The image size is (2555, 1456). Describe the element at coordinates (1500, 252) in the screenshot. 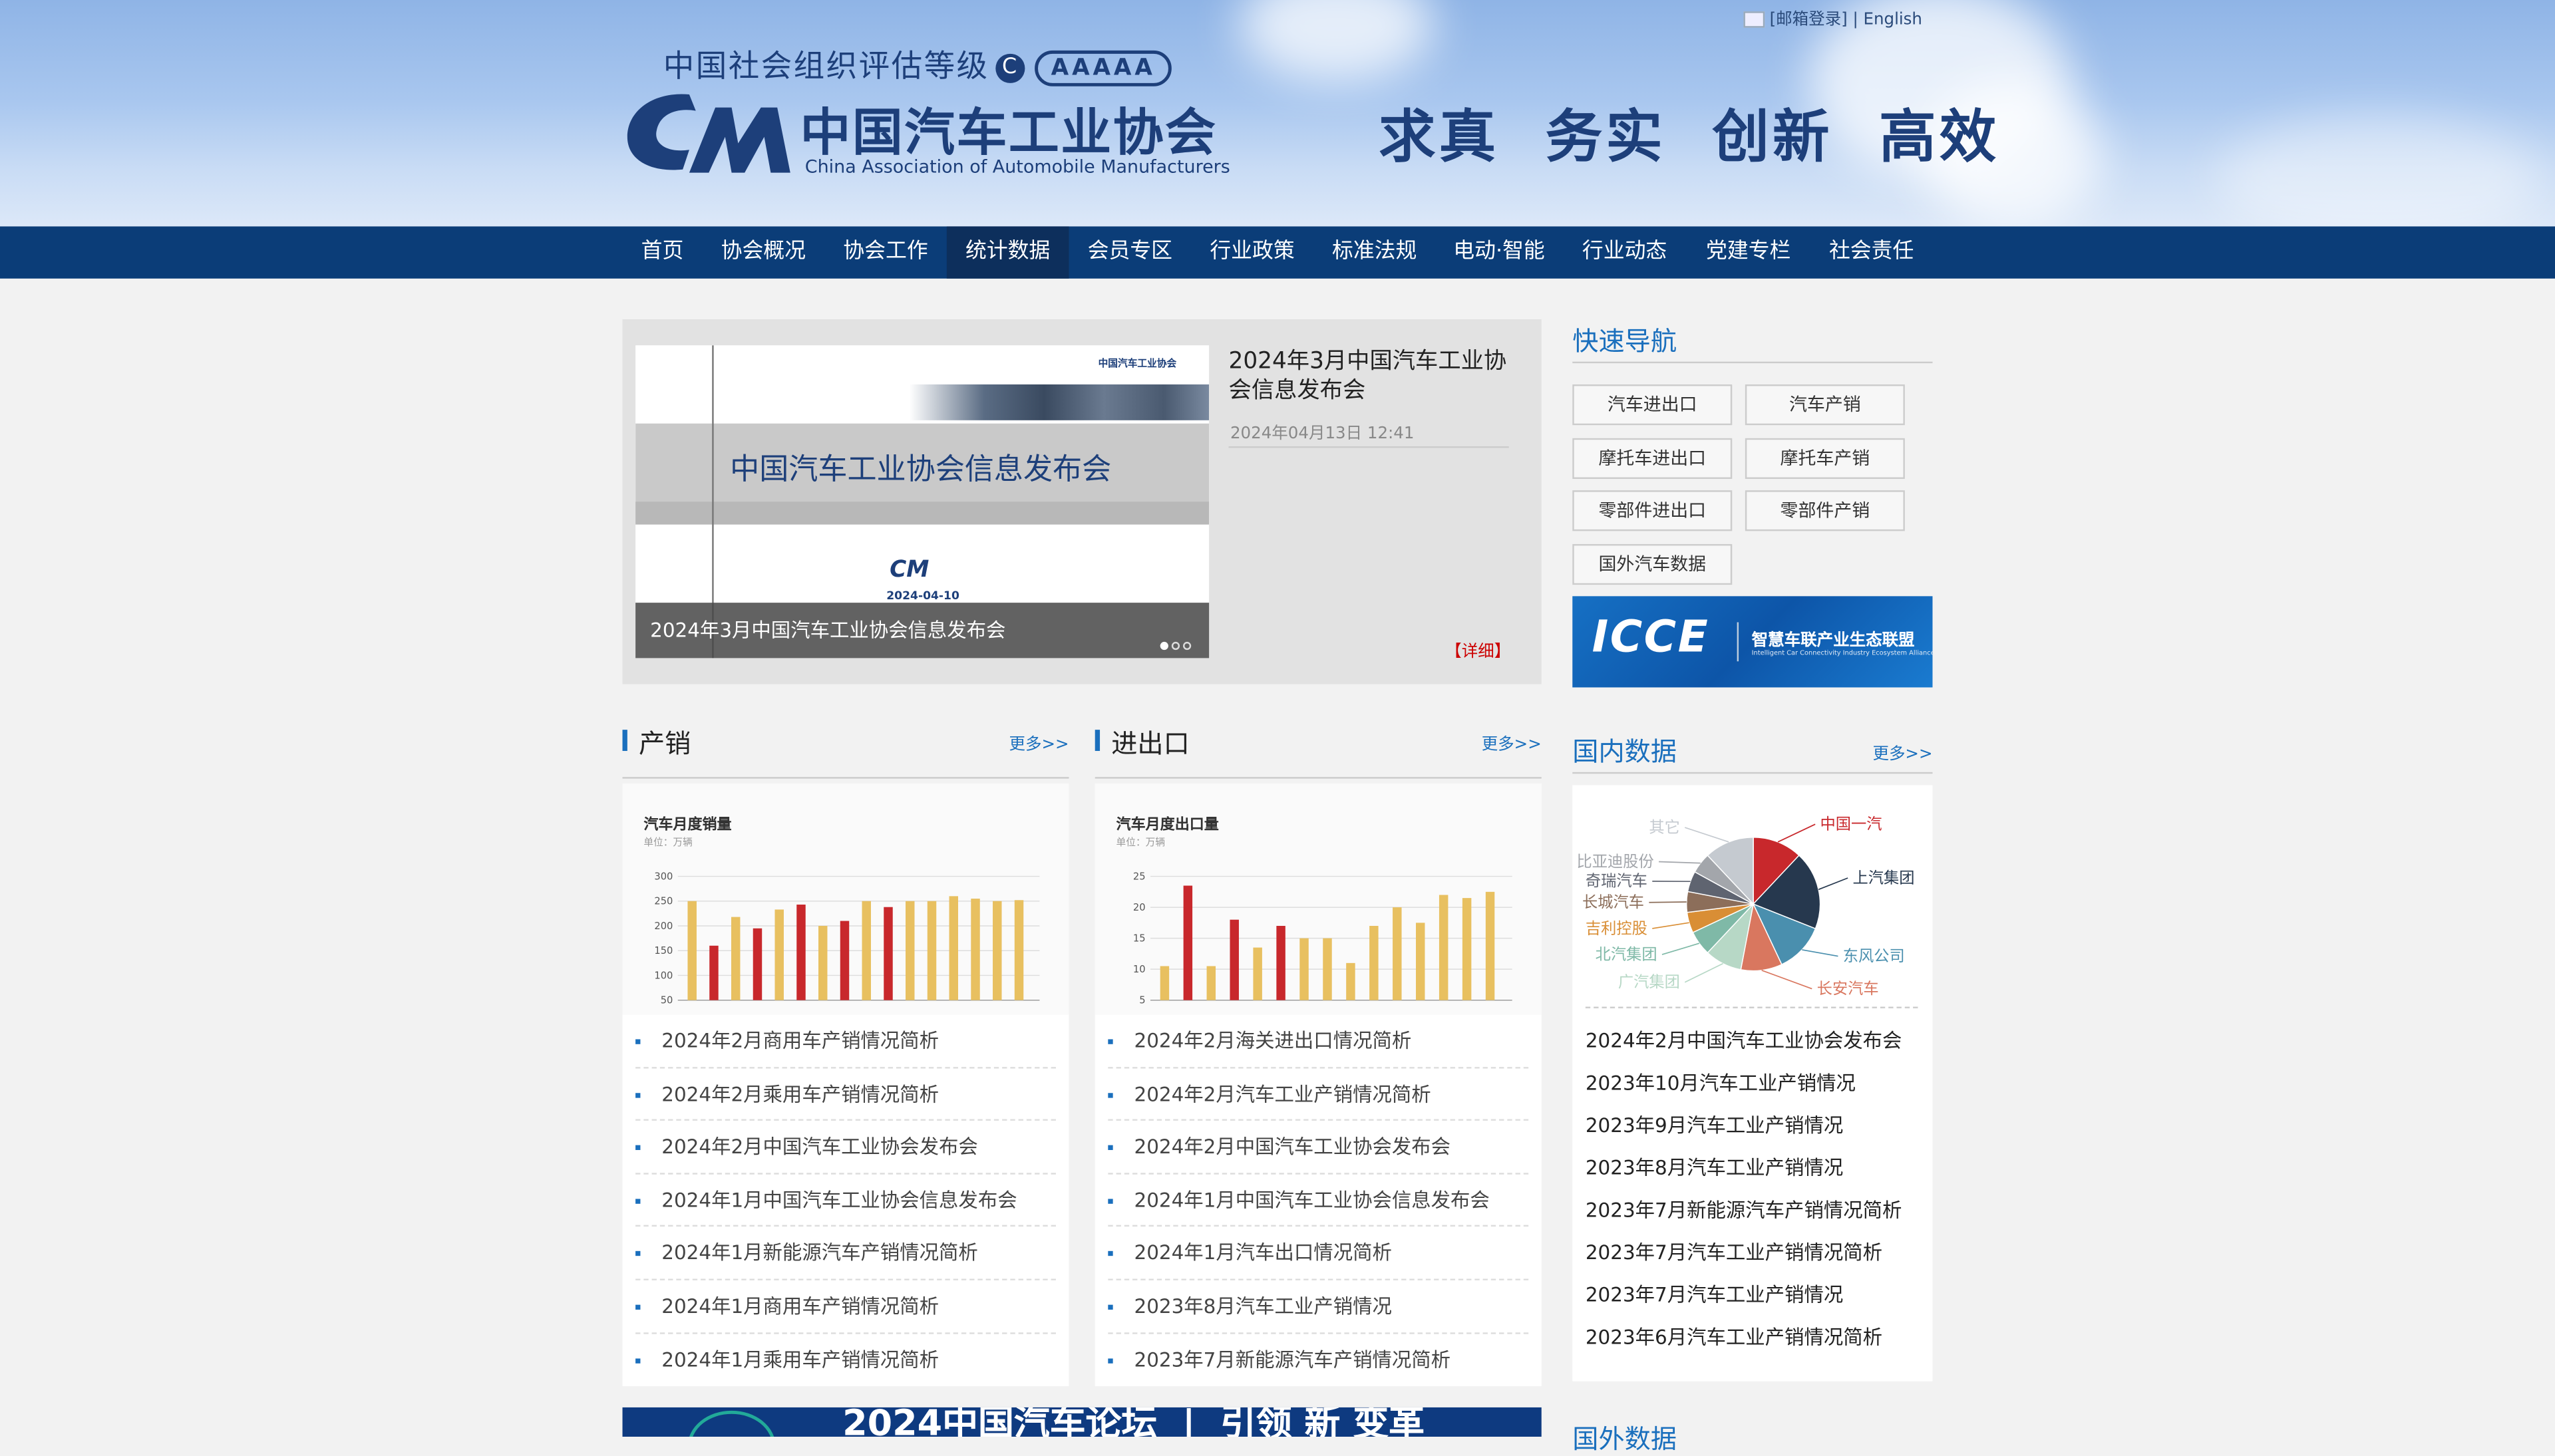

I see `nav-item-electric-smart: 电动·智能` at that location.